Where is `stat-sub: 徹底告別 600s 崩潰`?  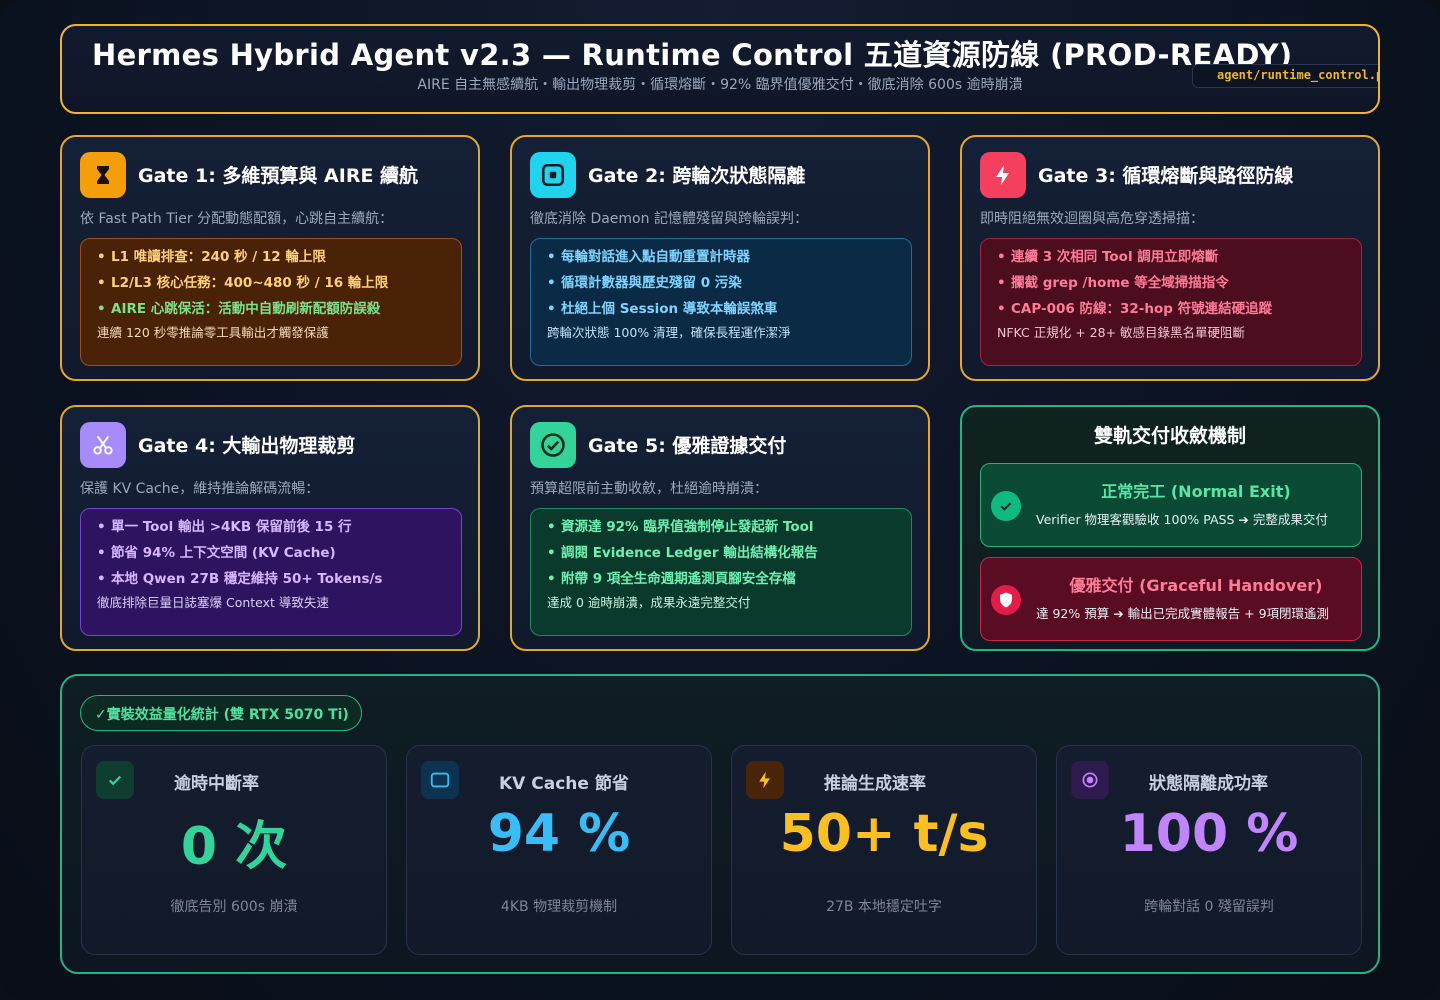 stat-sub: 徹底告別 600s 崩潰 is located at coordinates (234, 907).